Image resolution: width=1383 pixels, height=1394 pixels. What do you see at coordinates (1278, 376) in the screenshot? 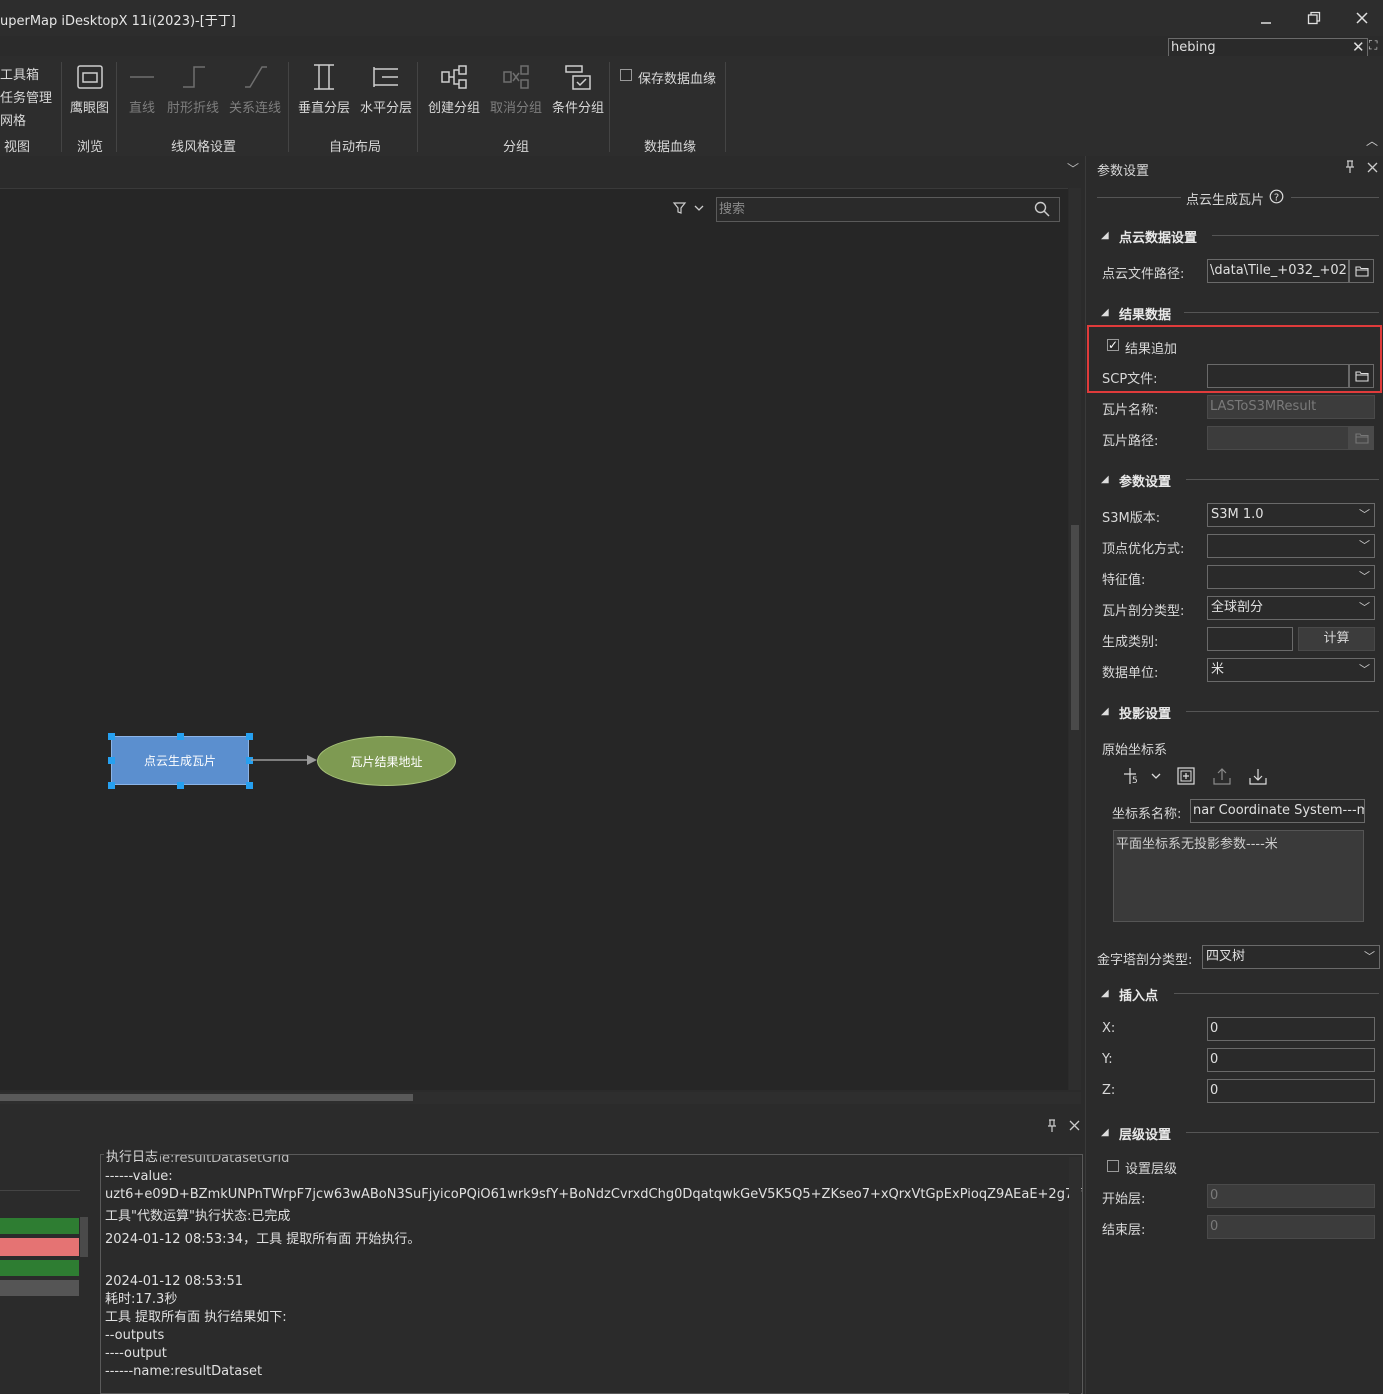
I see `scp-file-input` at bounding box center [1278, 376].